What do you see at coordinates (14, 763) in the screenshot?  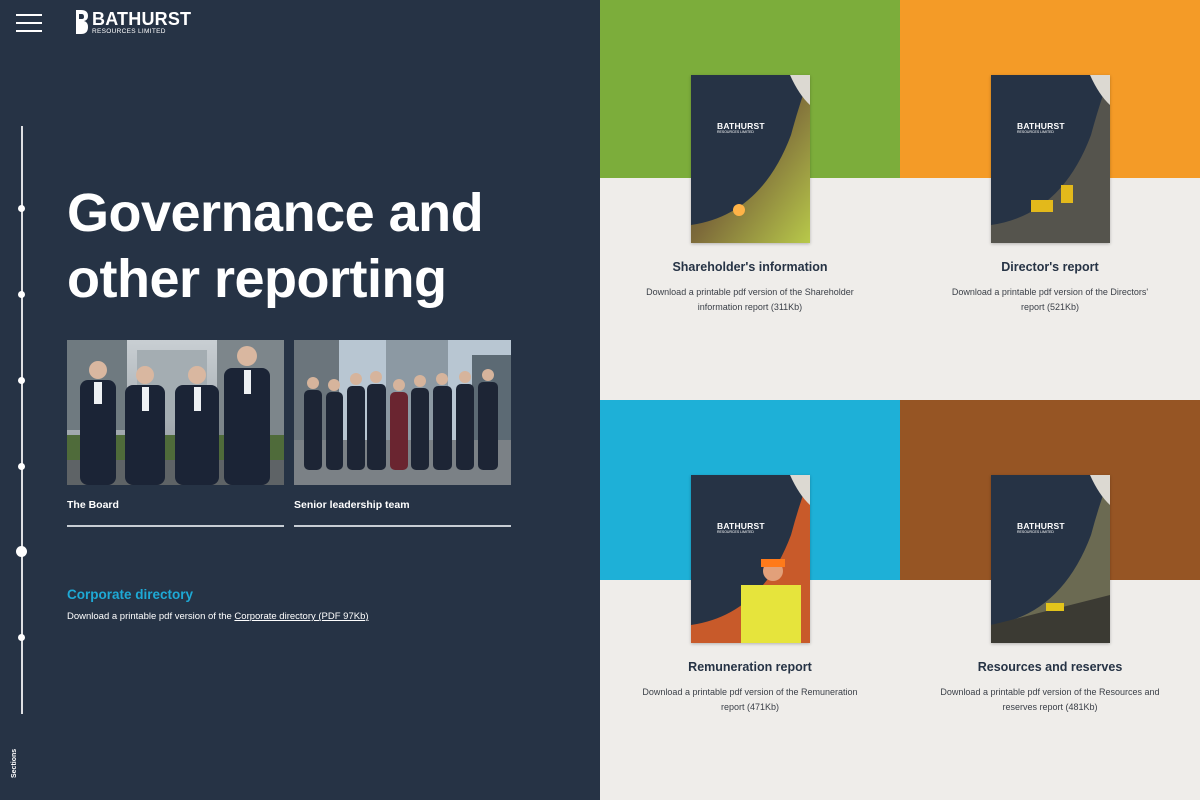 I see `sections-label: Sections` at bounding box center [14, 763].